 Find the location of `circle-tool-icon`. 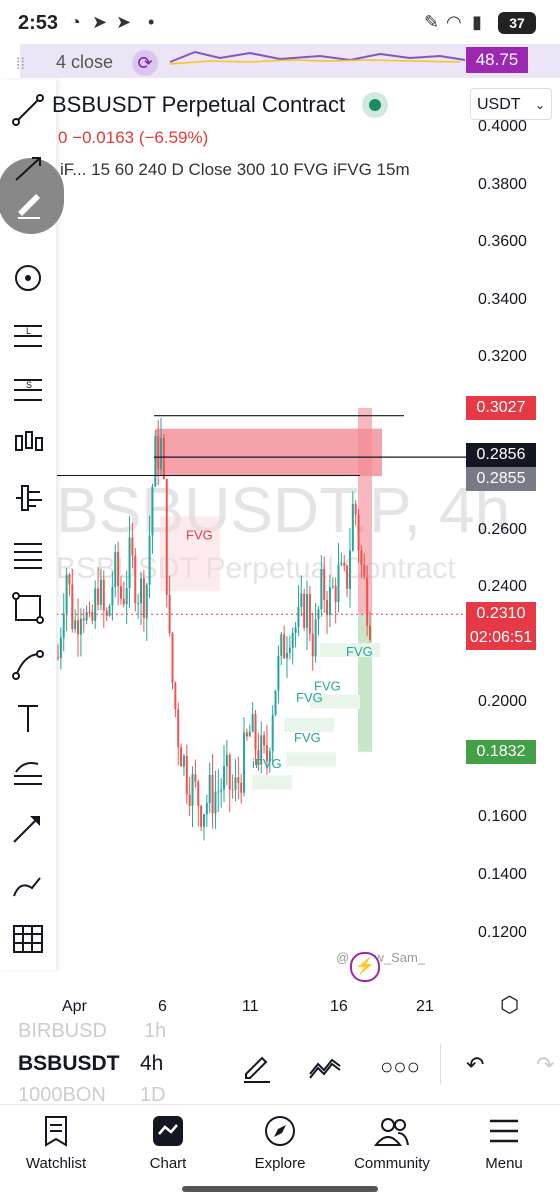

circle-tool-icon is located at coordinates (28, 278).